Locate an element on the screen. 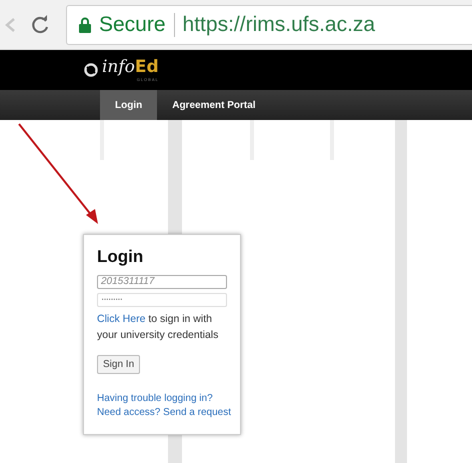 Image resolution: width=472 pixels, height=463 pixels. sso-instructions: Click Here to sign in with your university credentials is located at coordinates (158, 327).